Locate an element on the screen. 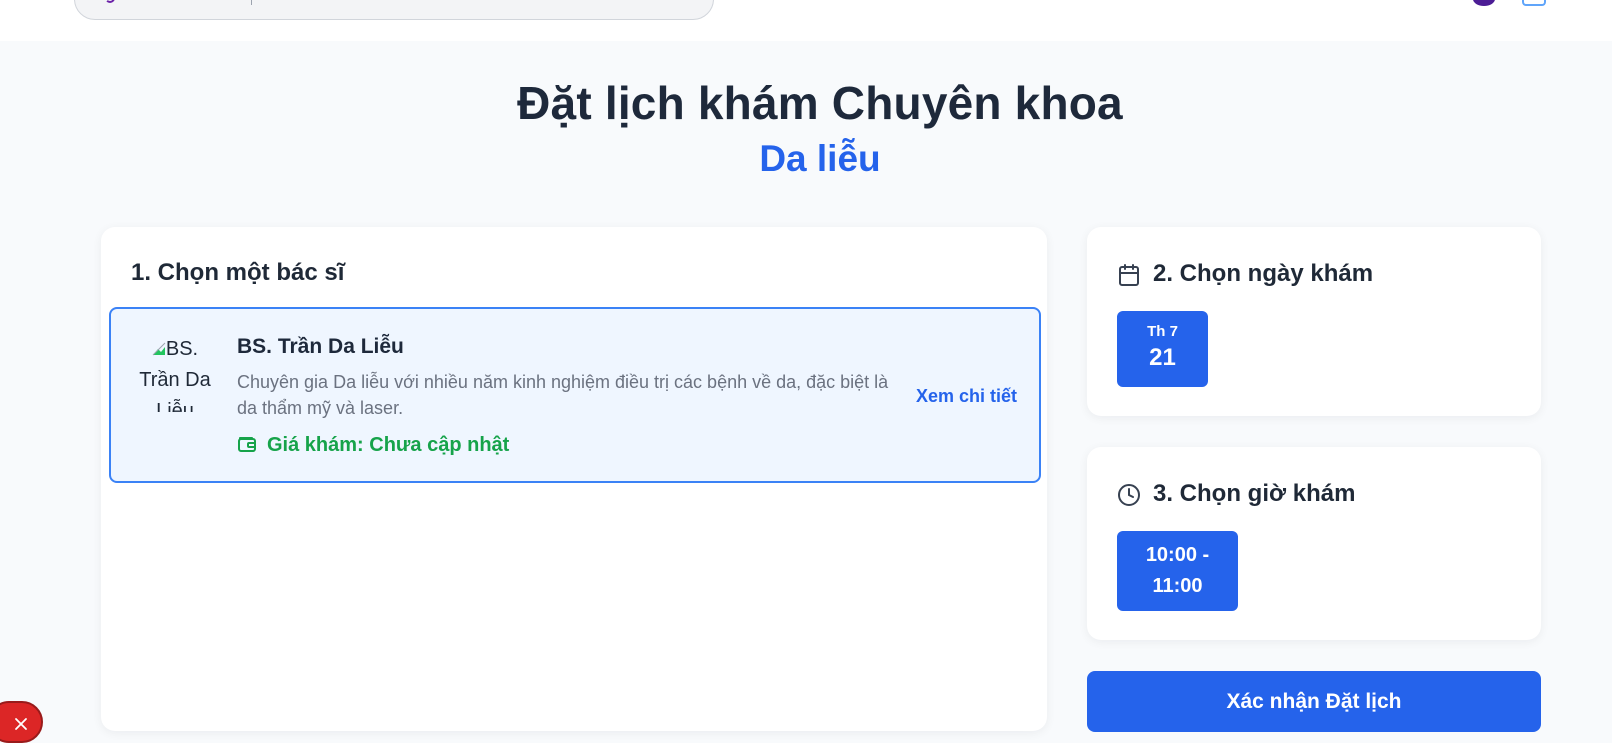 This screenshot has width=1612, height=743. close-icon is located at coordinates (21, 724).